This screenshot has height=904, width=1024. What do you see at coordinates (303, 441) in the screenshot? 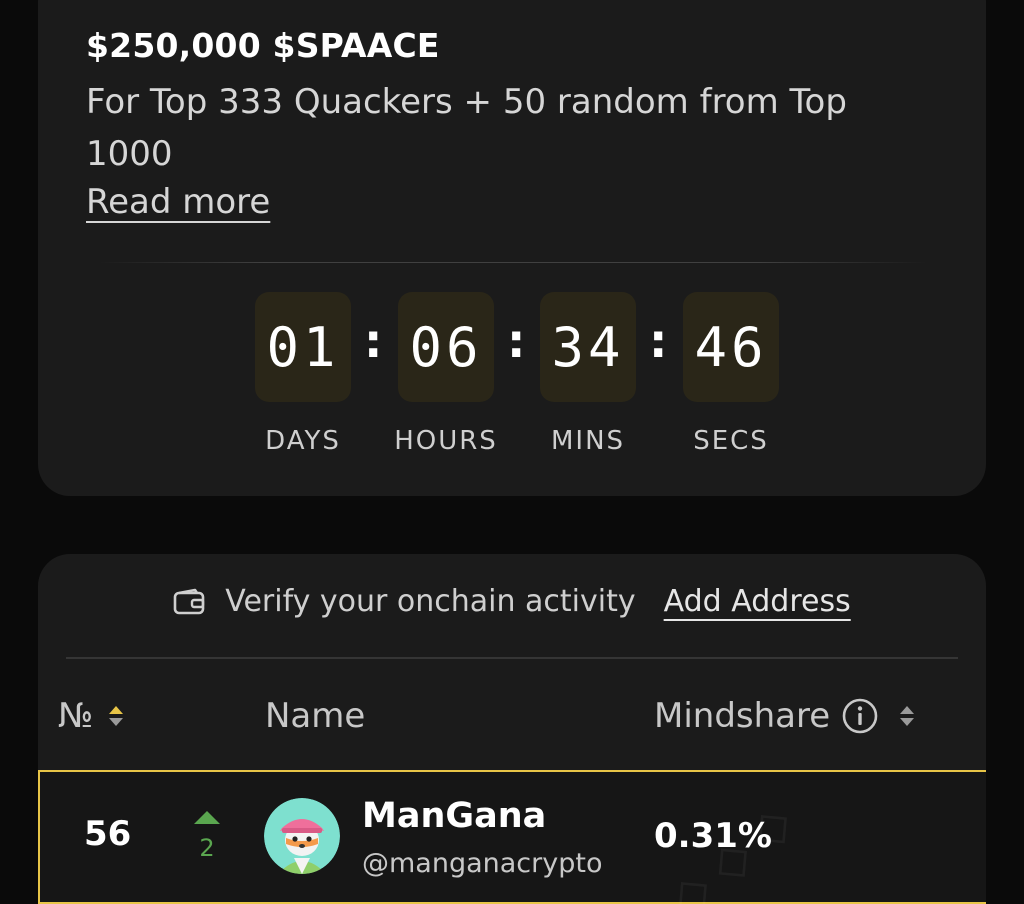
I see `countdown-days-label: DAYS` at bounding box center [303, 441].